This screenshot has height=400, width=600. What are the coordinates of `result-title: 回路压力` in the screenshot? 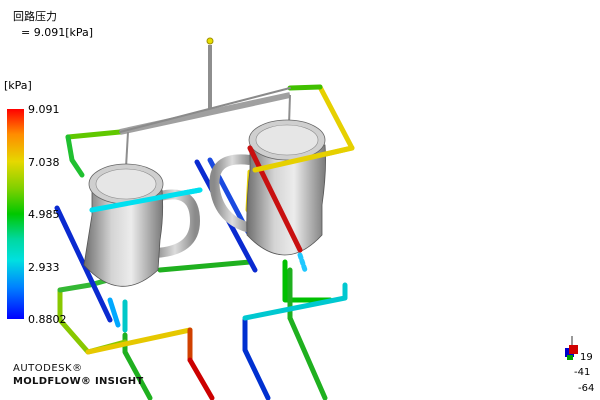 It's located at (35, 16).